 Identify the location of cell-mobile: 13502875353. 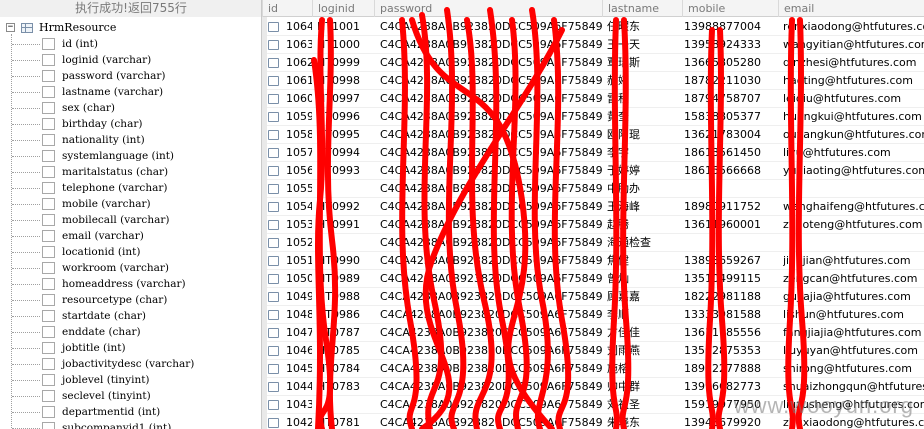
(731, 351).